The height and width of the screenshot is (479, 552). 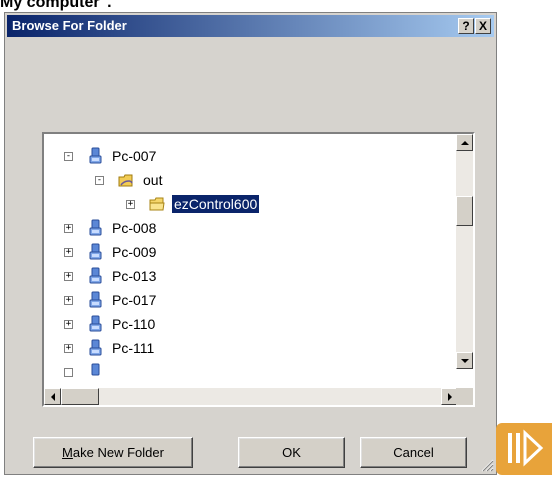 I want to click on horizontal-scroll-thumb, so click(x=80, y=396).